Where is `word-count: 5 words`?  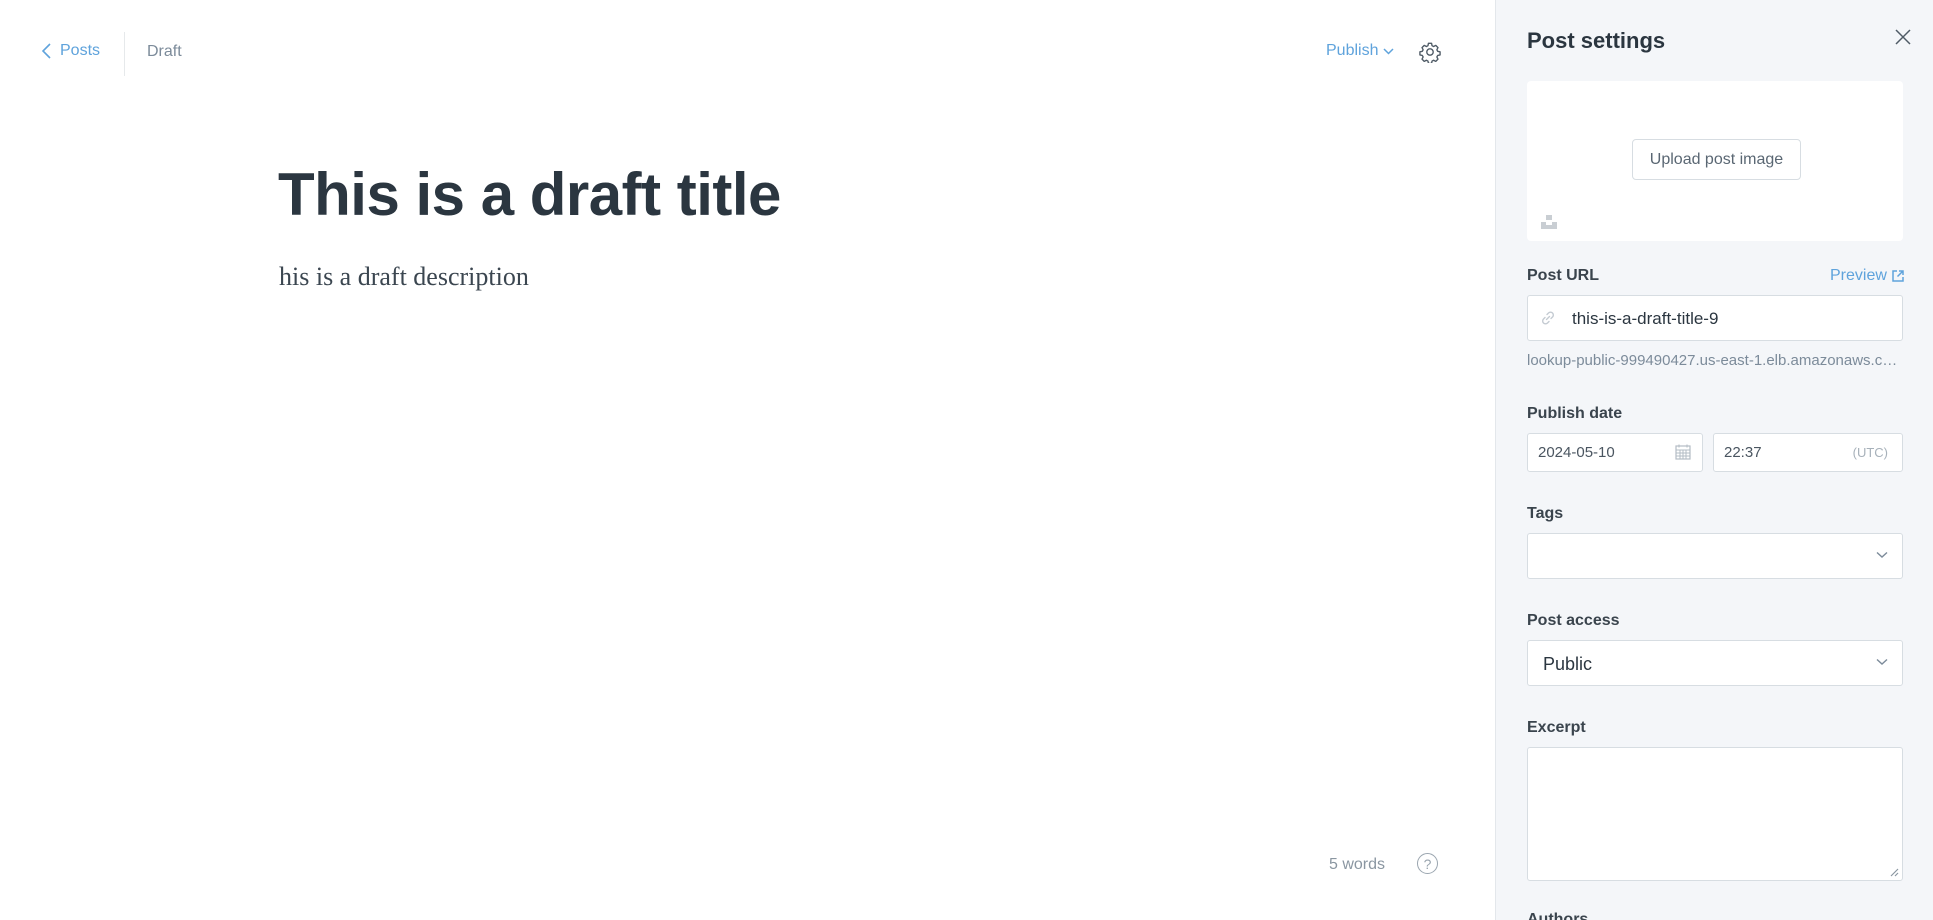
word-count: 5 words is located at coordinates (1357, 864).